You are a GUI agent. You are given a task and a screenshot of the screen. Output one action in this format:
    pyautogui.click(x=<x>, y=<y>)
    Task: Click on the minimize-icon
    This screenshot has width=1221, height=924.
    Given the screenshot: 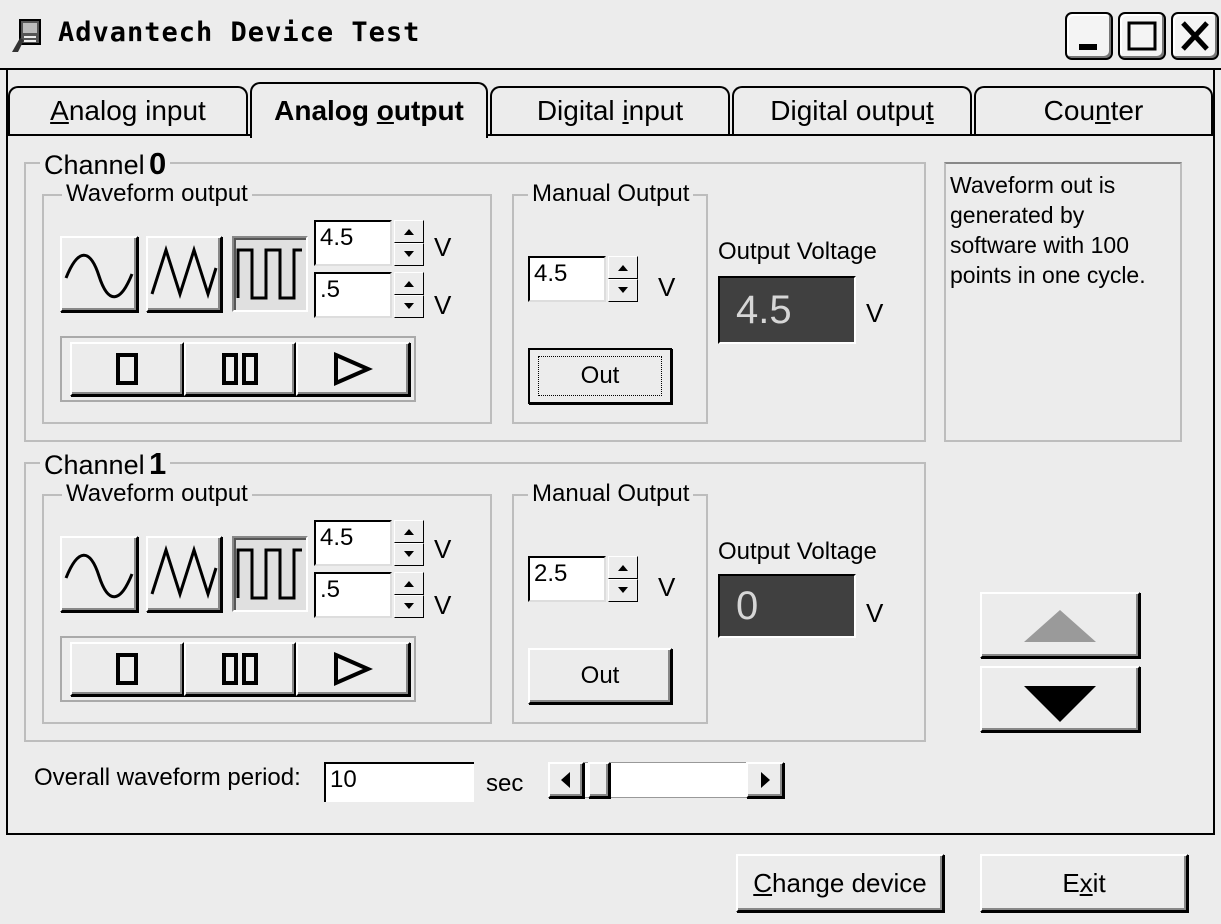 What is the action you would take?
    pyautogui.click(x=1088, y=47)
    